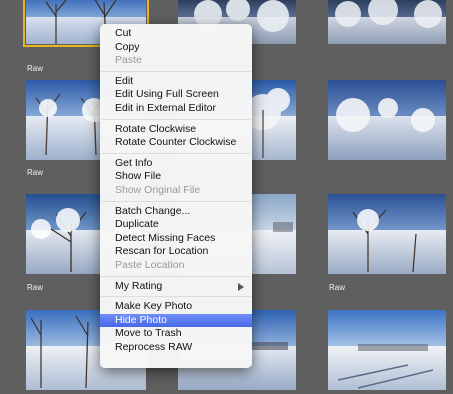  What do you see at coordinates (241, 286) in the screenshot?
I see `submenu-arrow-icon` at bounding box center [241, 286].